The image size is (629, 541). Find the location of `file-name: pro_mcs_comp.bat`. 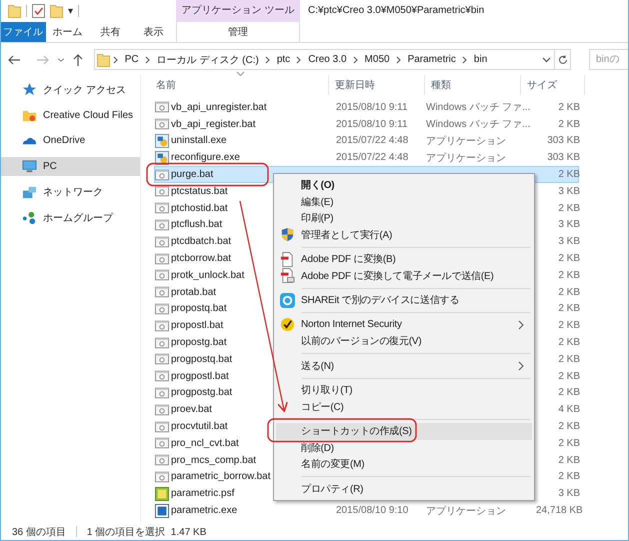

file-name: pro_mcs_comp.bat is located at coordinates (213, 460).